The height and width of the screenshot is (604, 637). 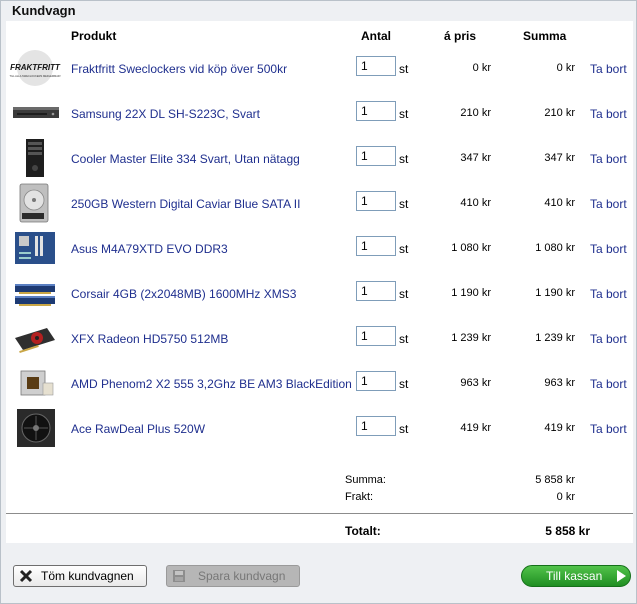 What do you see at coordinates (565, 68) in the screenshot?
I see `line-total: 0 kr` at bounding box center [565, 68].